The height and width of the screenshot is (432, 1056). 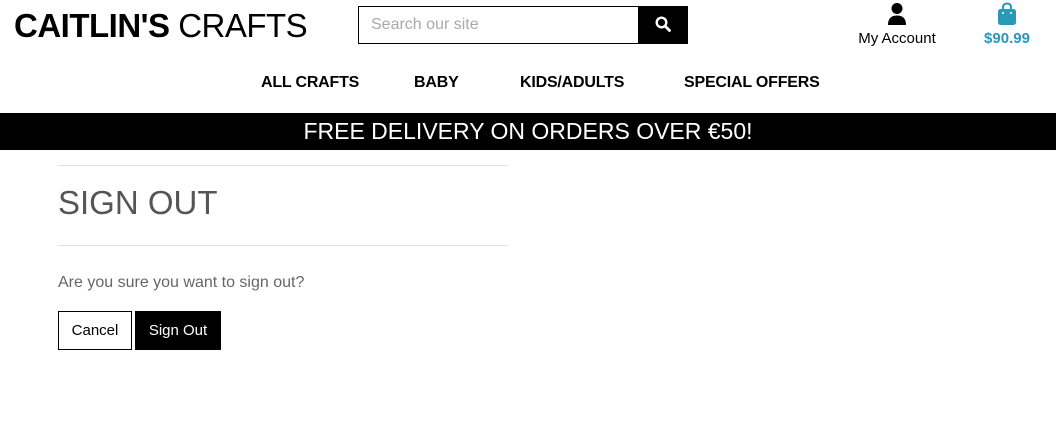 I want to click on logo-light-text: CRAFTS, so click(x=243, y=25).